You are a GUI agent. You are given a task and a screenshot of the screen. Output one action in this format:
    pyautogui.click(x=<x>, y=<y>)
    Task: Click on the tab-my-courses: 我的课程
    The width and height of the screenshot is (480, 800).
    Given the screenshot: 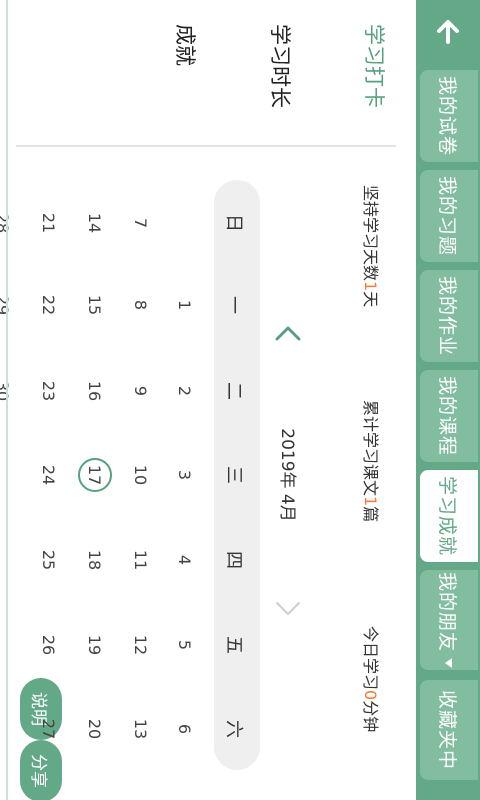 What is the action you would take?
    pyautogui.click(x=449, y=416)
    